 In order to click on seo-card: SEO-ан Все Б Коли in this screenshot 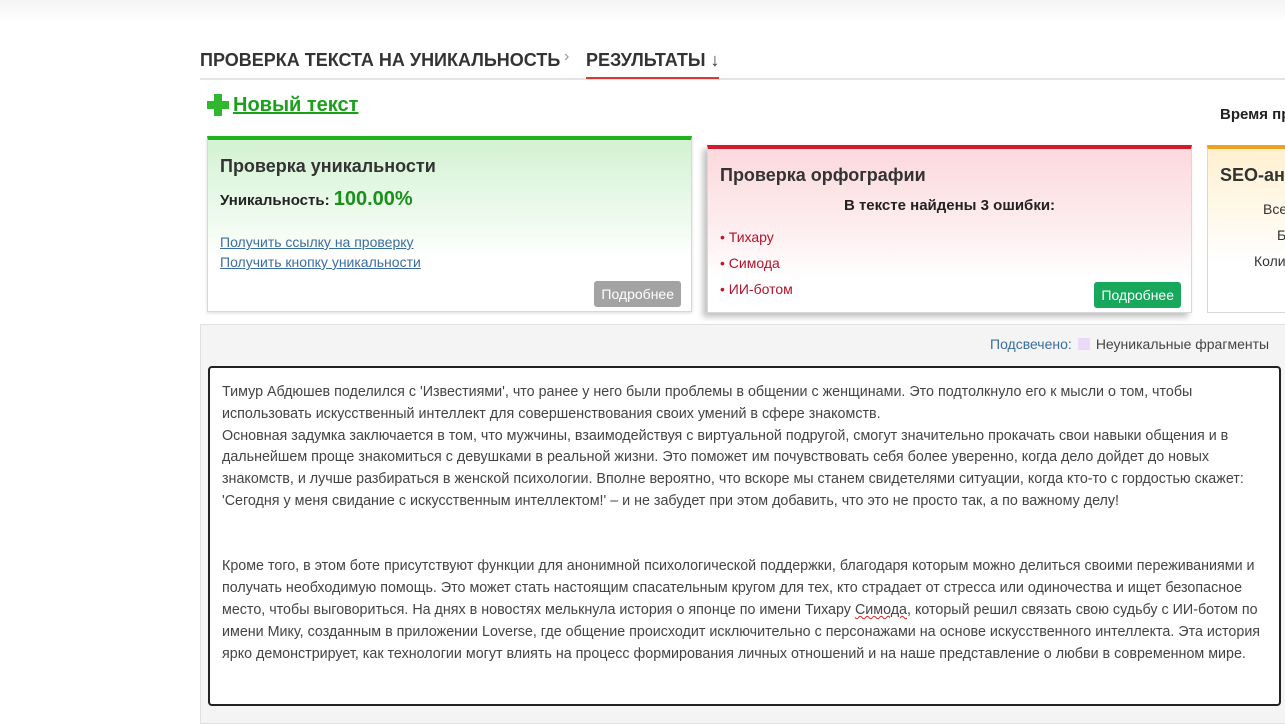, I will do `click(1246, 229)`.